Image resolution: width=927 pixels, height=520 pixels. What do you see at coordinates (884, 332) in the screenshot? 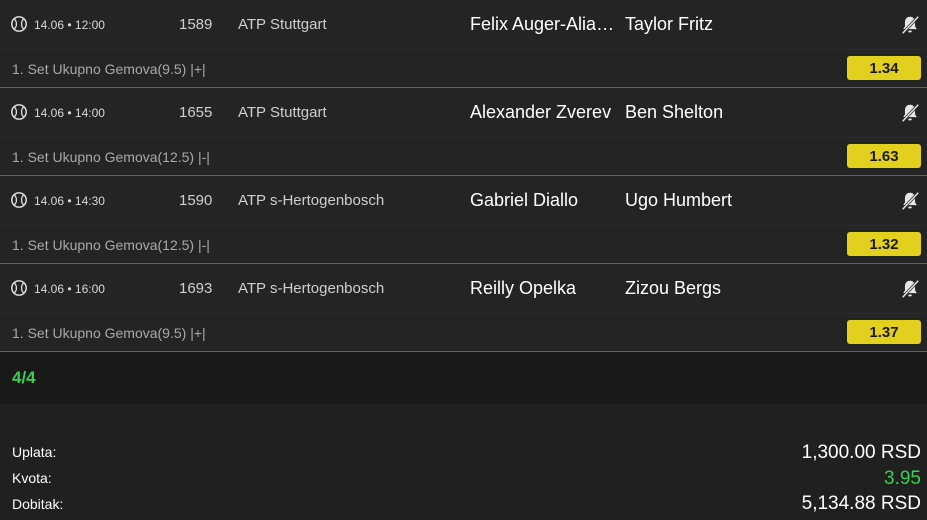
I see `odd-badge: 1.37` at bounding box center [884, 332].